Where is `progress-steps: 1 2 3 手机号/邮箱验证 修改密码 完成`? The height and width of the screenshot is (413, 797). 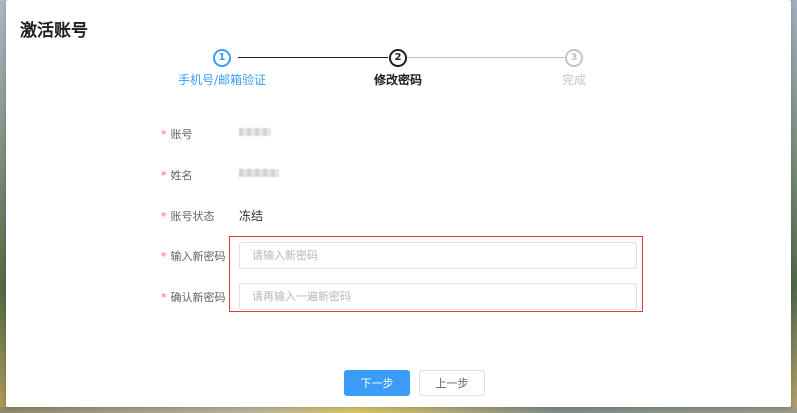 progress-steps: 1 2 3 手机号/邮箱验证 修改密码 完成 is located at coordinates (398, 68).